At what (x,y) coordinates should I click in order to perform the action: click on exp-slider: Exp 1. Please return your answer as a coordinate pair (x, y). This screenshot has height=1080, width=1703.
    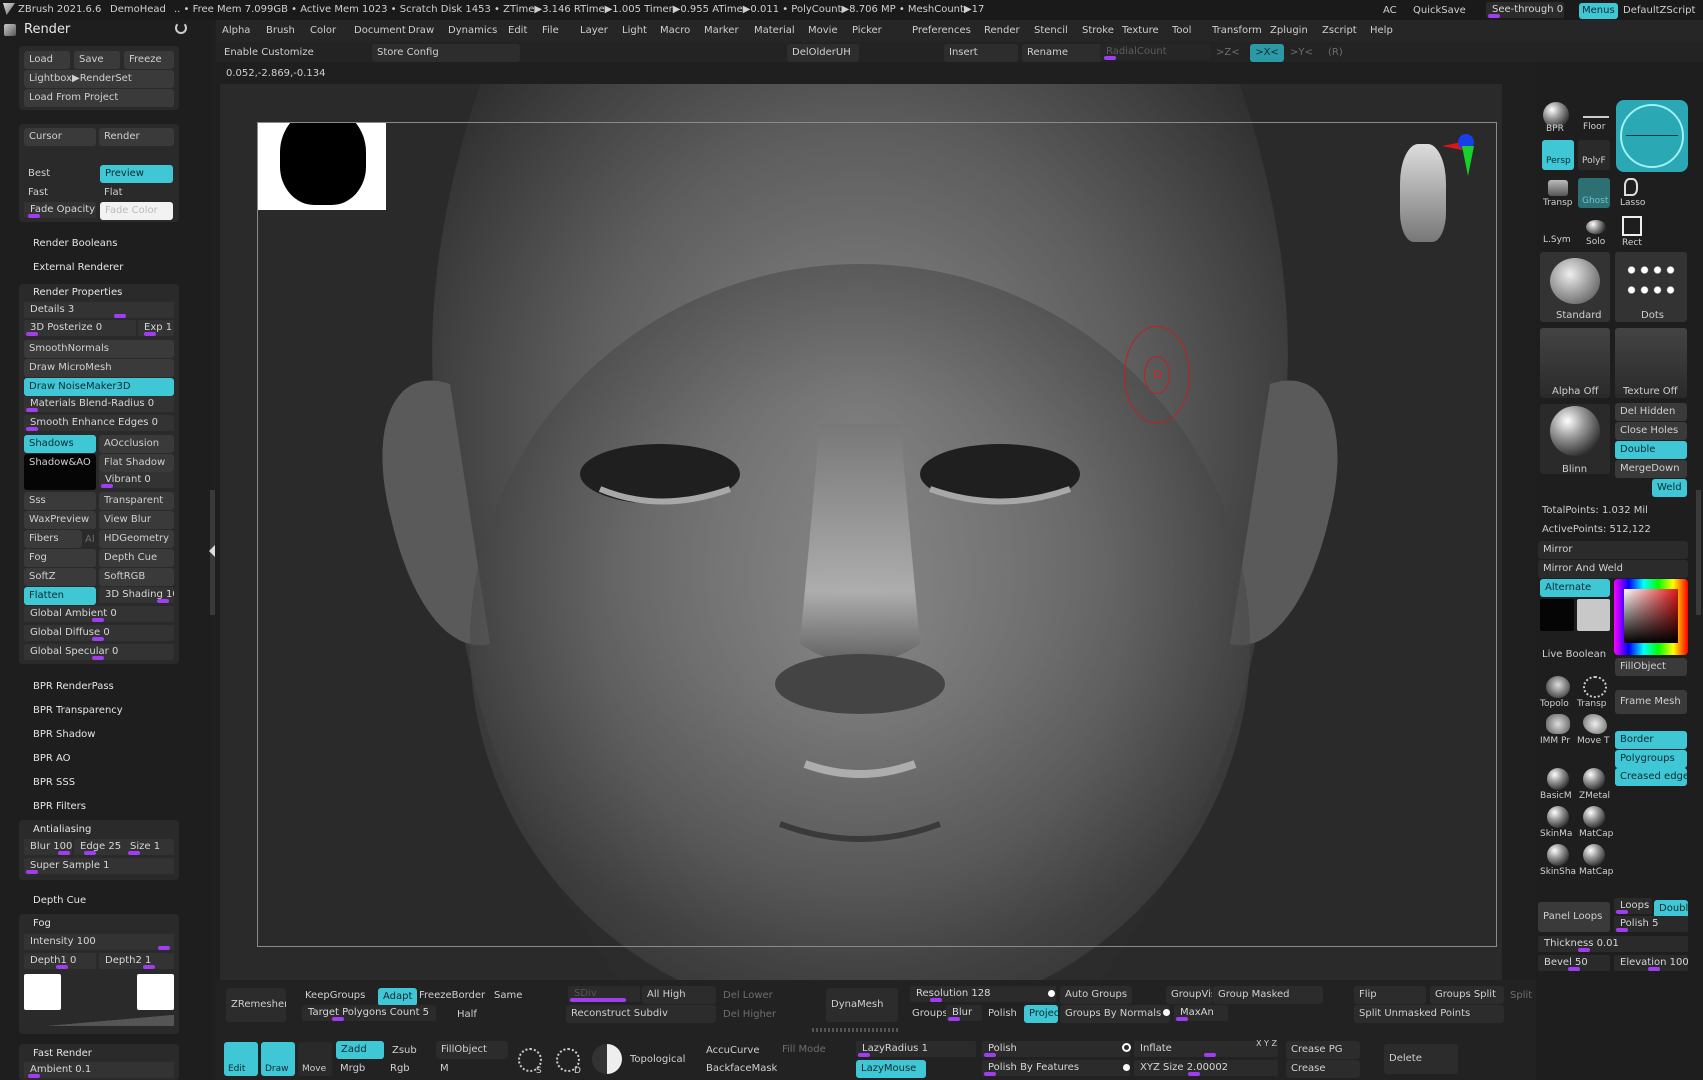
    Looking at the image, I should click on (156, 328).